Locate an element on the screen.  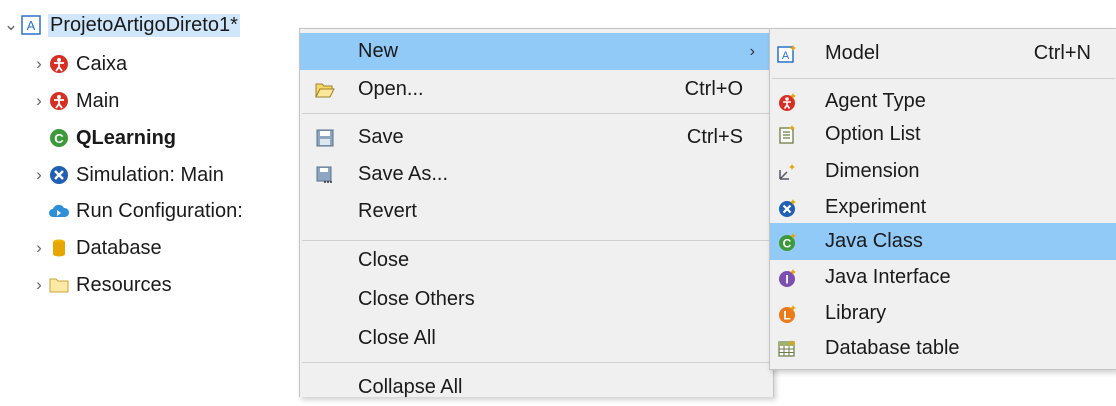
submenu-item-model: A Model Ctrl+N is located at coordinates (943, 53).